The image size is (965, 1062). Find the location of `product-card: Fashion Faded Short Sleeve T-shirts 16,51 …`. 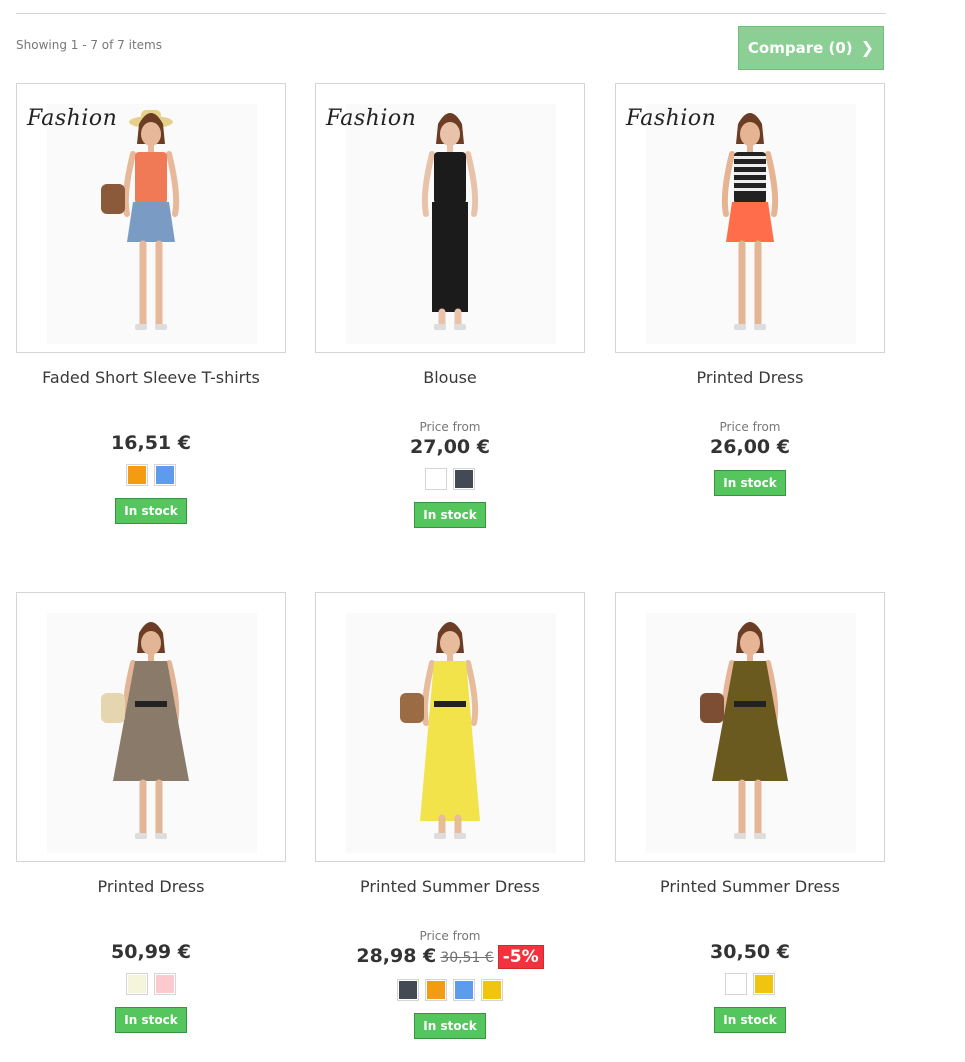

product-card: Fashion Faded Short Sleeve T-shirts 16,51 … is located at coordinates (151, 303).